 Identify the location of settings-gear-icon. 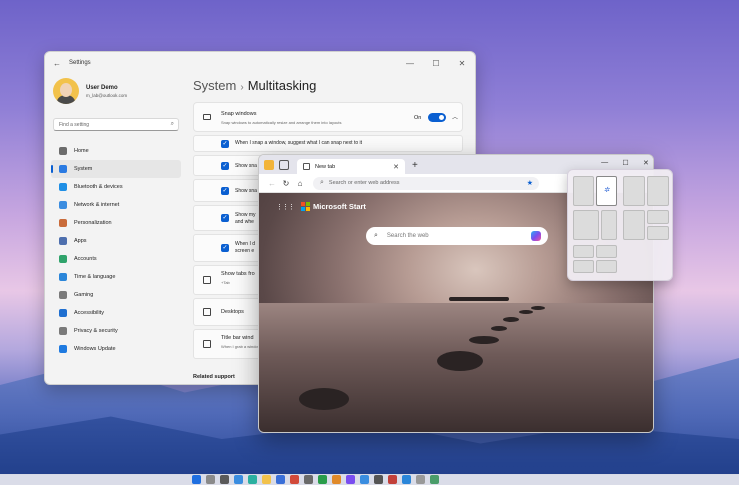
(308, 479).